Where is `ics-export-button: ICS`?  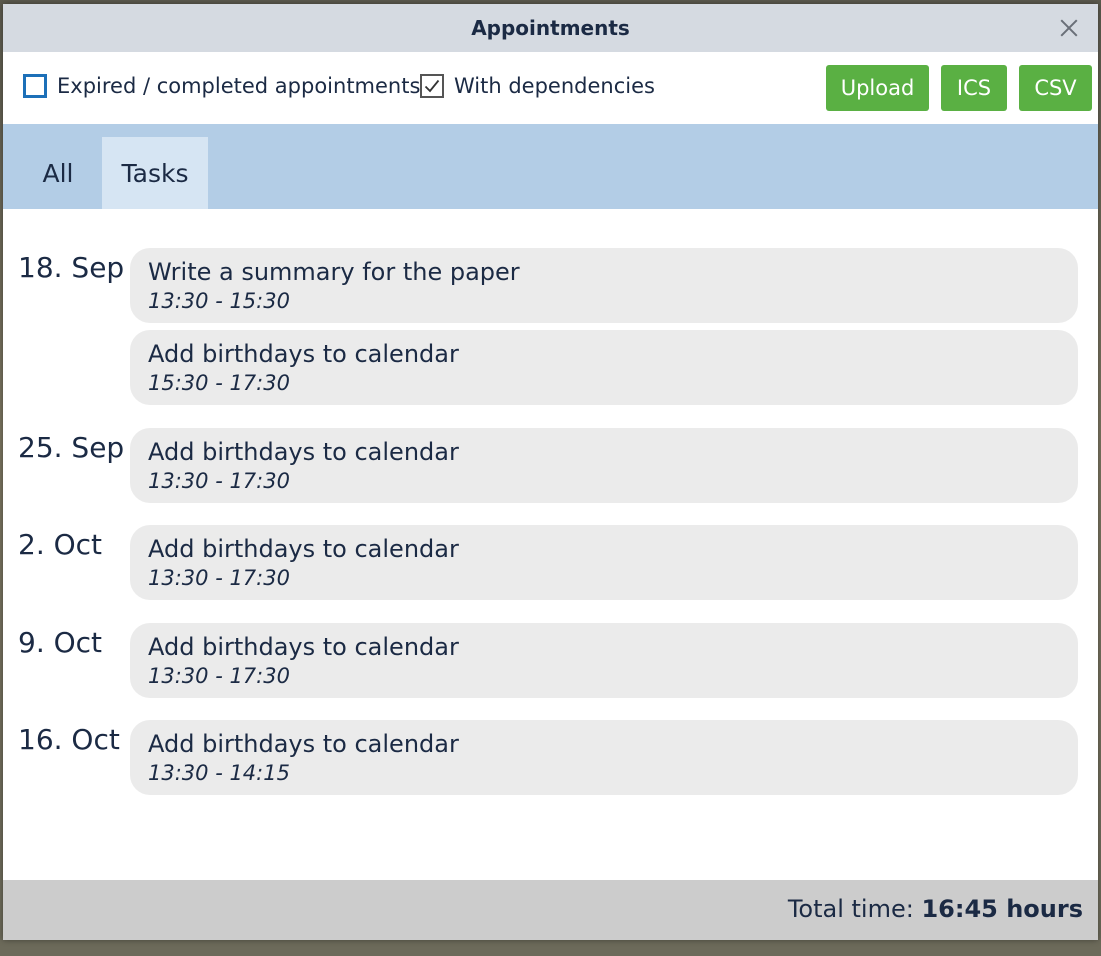
ics-export-button: ICS is located at coordinates (974, 88).